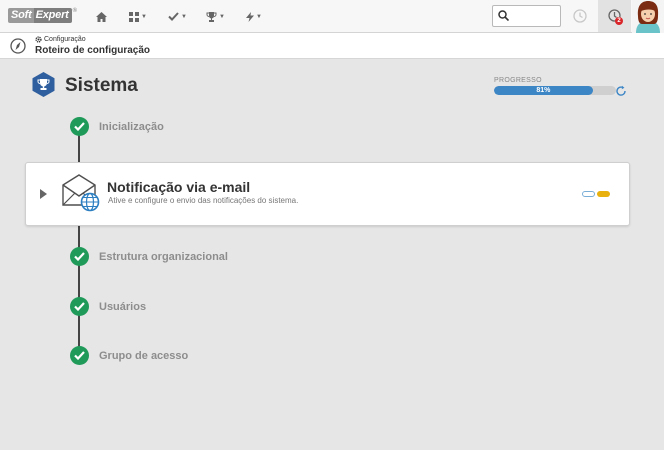  I want to click on tasks-menu-button: ▼, so click(177, 16).